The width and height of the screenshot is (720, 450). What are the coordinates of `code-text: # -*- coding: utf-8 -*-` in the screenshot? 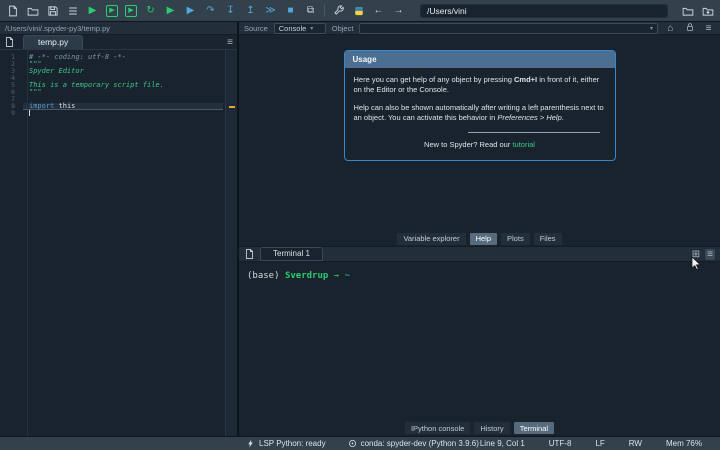 It's located at (77, 57).